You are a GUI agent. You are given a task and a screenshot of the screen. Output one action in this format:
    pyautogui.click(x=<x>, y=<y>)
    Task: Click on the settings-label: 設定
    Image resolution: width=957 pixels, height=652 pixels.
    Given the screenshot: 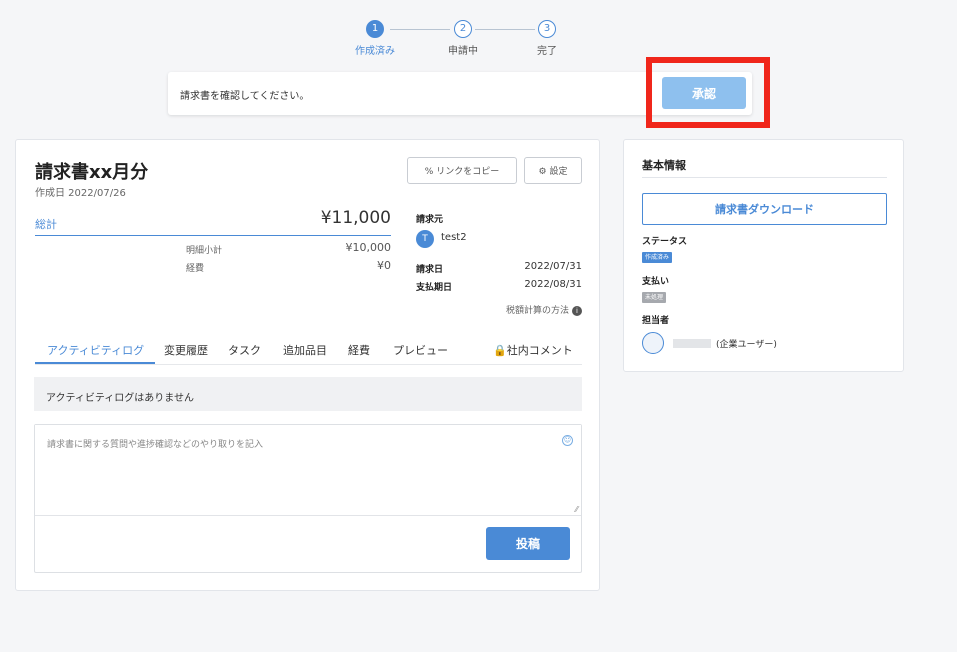 What is the action you would take?
    pyautogui.click(x=558, y=172)
    